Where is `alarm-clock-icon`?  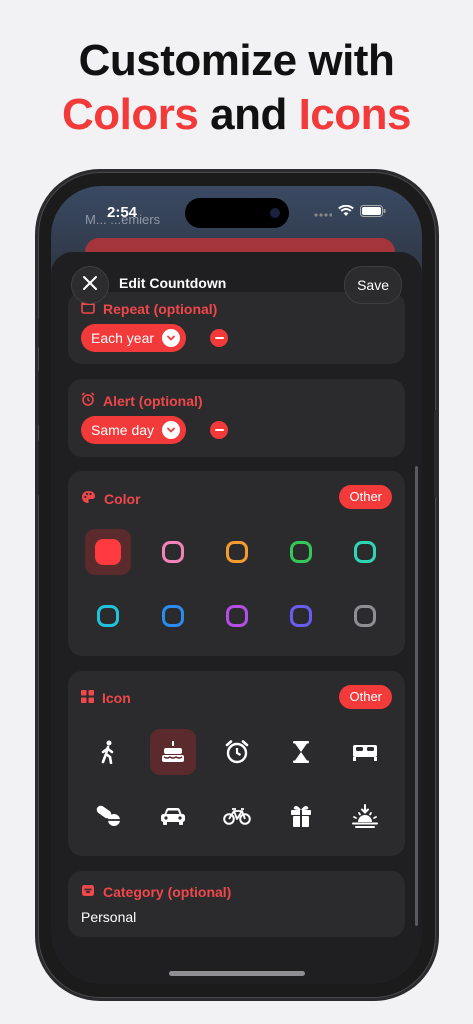
alarm-clock-icon is located at coordinates (237, 752).